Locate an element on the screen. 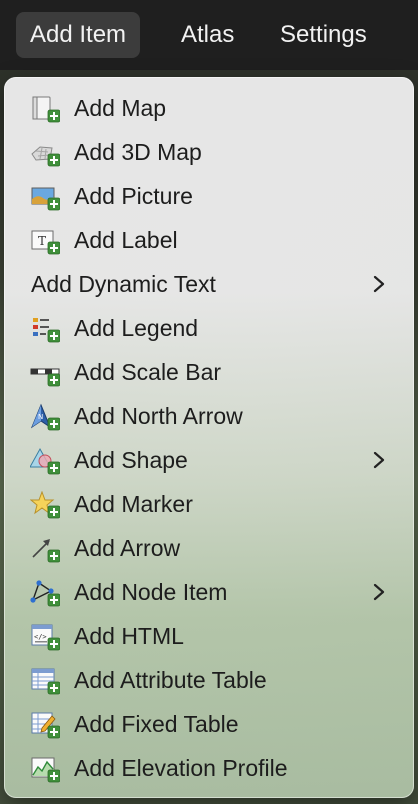 Image resolution: width=418 pixels, height=804 pixels. menu-atlas: Atlas is located at coordinates (207, 35).